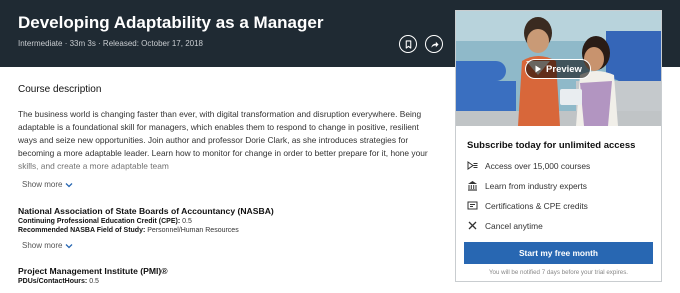  I want to click on preview-label: Preview, so click(564, 69).